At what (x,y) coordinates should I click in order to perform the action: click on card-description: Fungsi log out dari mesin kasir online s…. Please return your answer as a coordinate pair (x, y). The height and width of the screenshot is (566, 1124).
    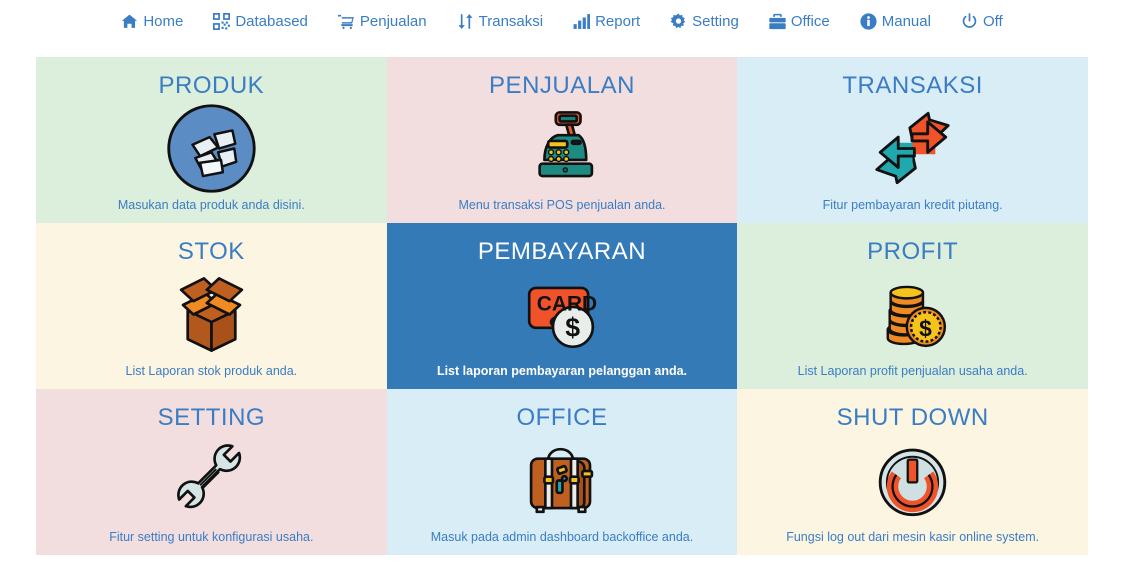
    Looking at the image, I should click on (913, 537).